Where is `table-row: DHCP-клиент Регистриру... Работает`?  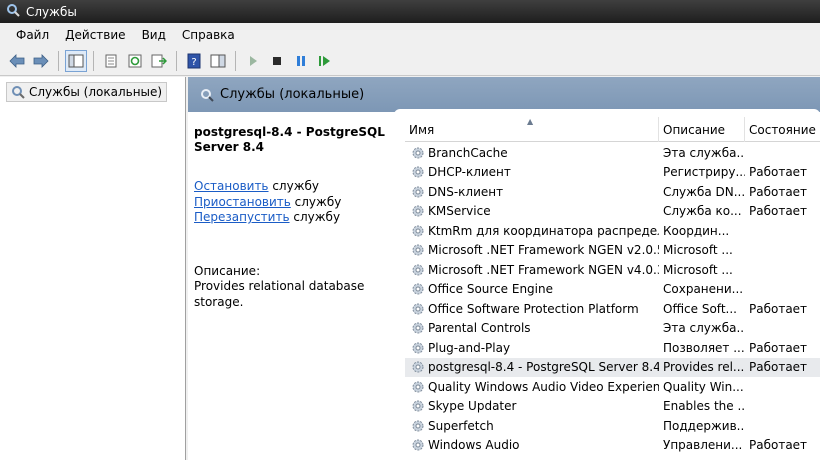 table-row: DHCP-клиент Регистриру... Работает is located at coordinates (612, 173).